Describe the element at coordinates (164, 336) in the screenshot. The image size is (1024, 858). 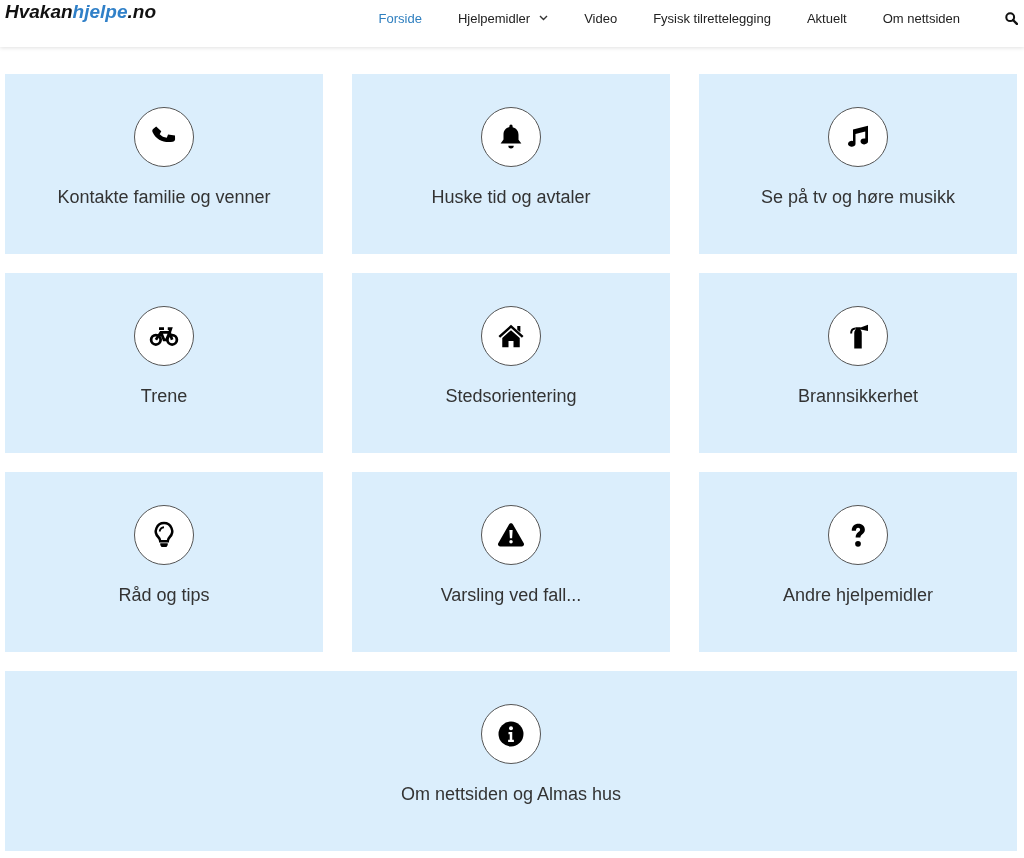
I see `bicycle-icon` at that location.